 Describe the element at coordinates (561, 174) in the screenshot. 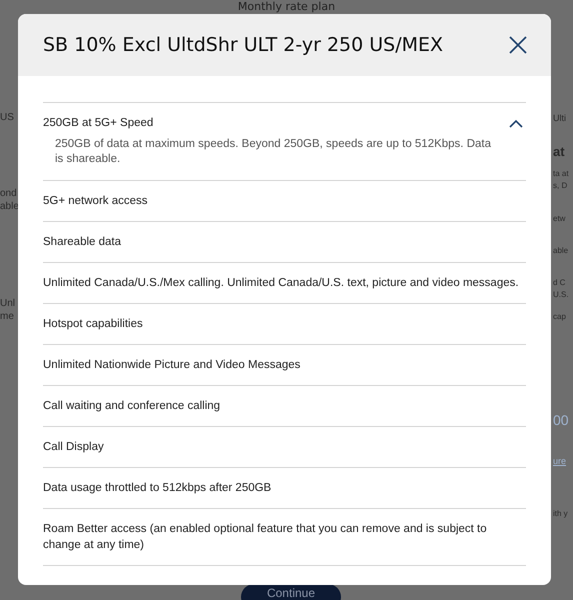

I see `page-text: ta at` at that location.